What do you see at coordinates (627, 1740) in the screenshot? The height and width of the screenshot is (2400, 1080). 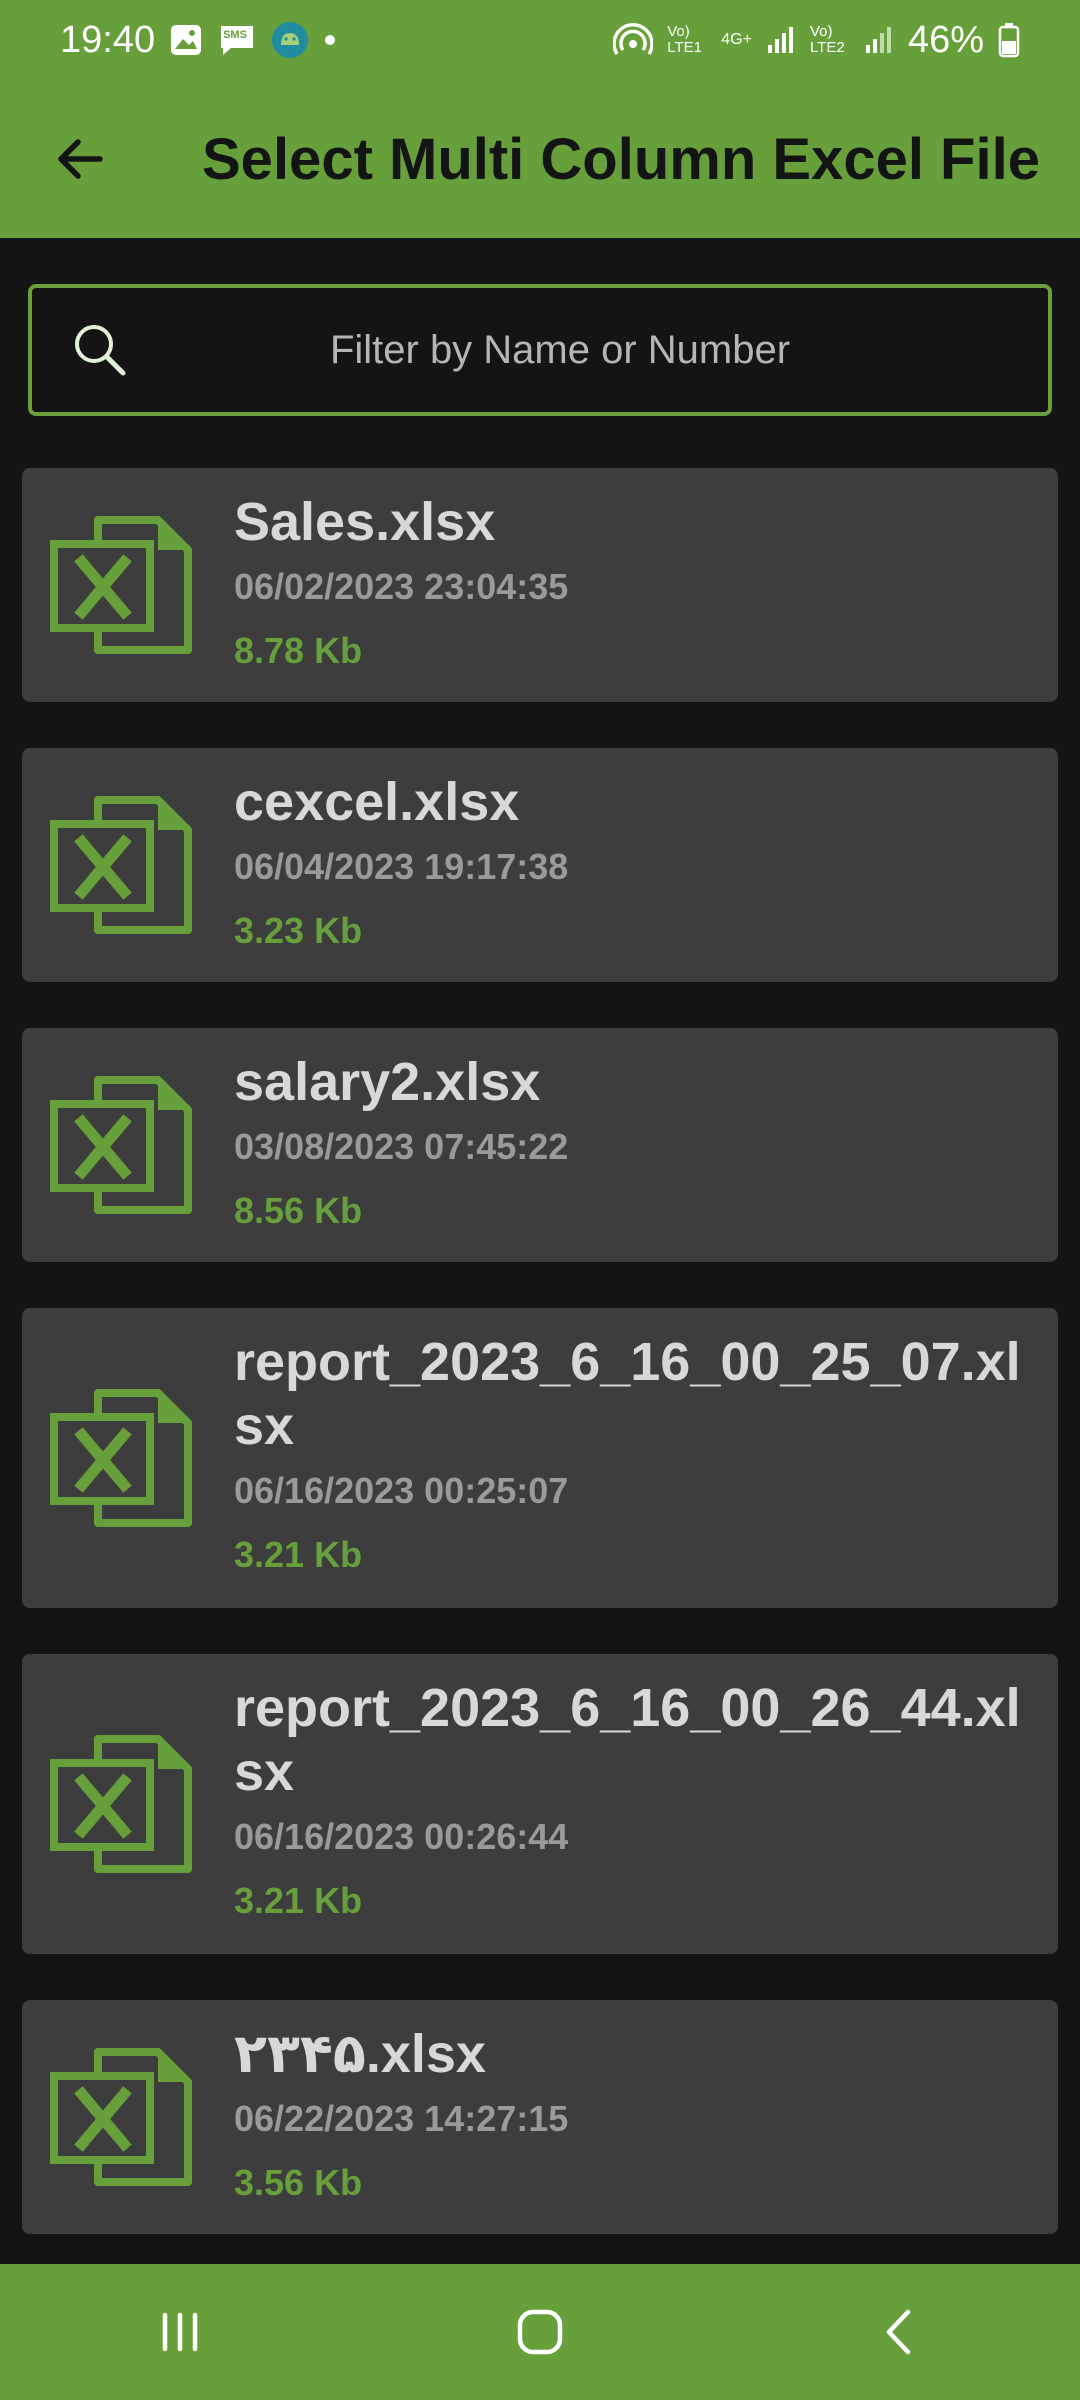 I see `file-name: report_2023_6_16_00_26_44.xlsx` at bounding box center [627, 1740].